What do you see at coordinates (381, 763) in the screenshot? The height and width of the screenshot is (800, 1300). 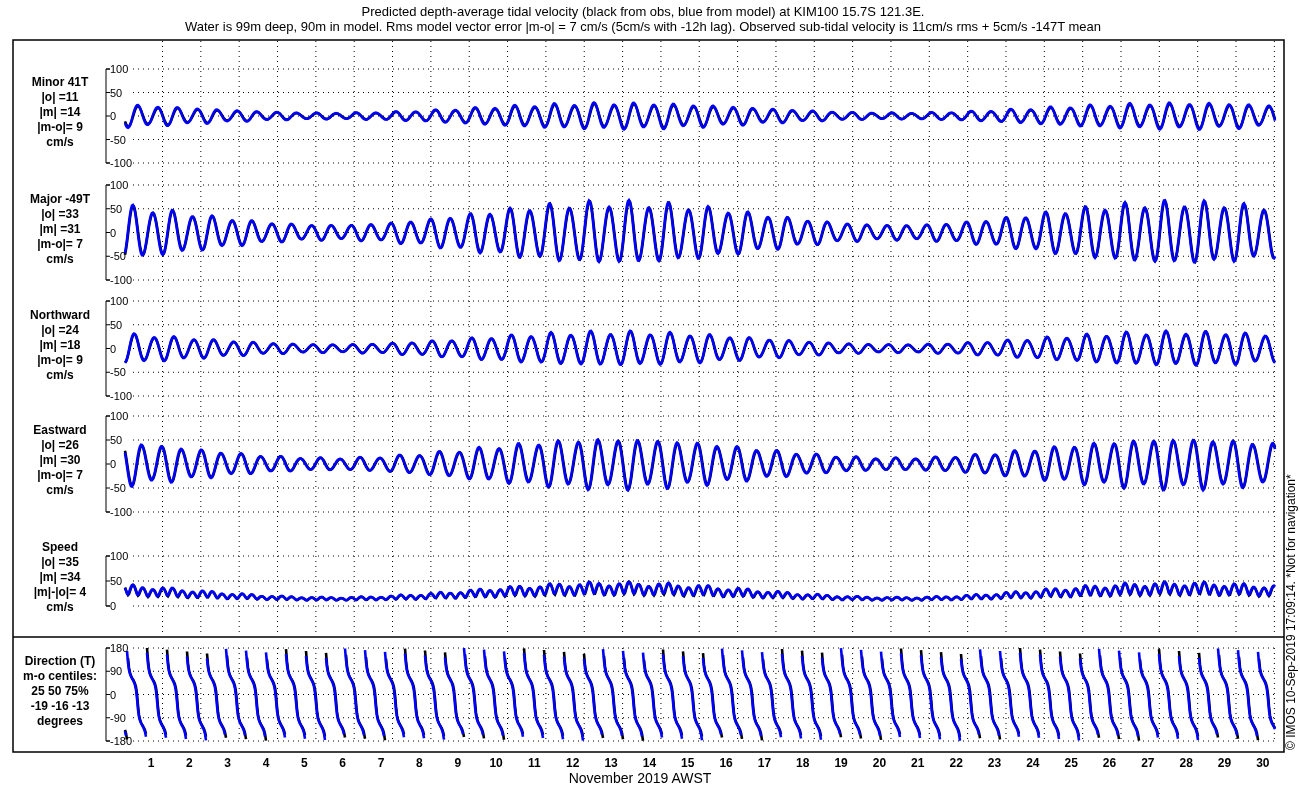 I see `axis-tick-label: 7` at bounding box center [381, 763].